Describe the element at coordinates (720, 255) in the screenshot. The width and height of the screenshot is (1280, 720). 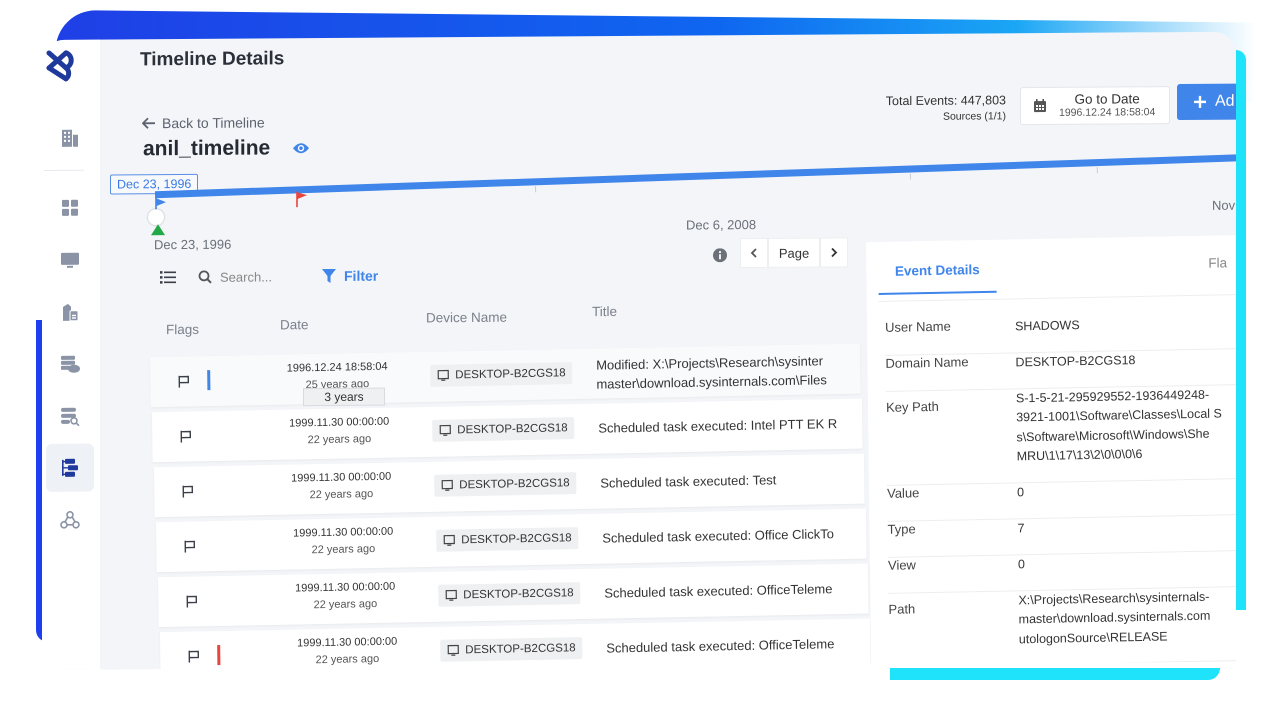
I see `info-icon` at that location.